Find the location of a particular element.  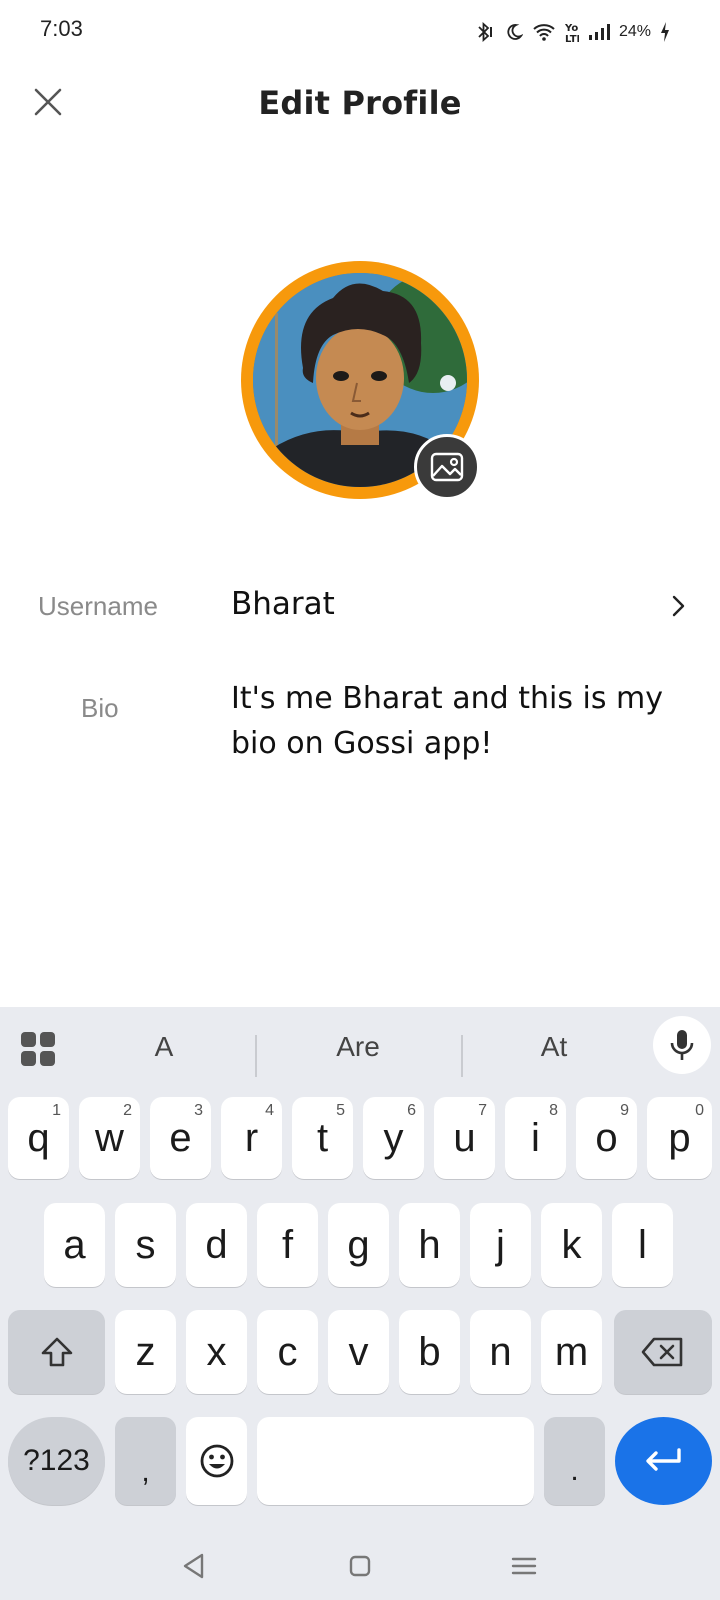

navigation-bar is located at coordinates (360, 1565).